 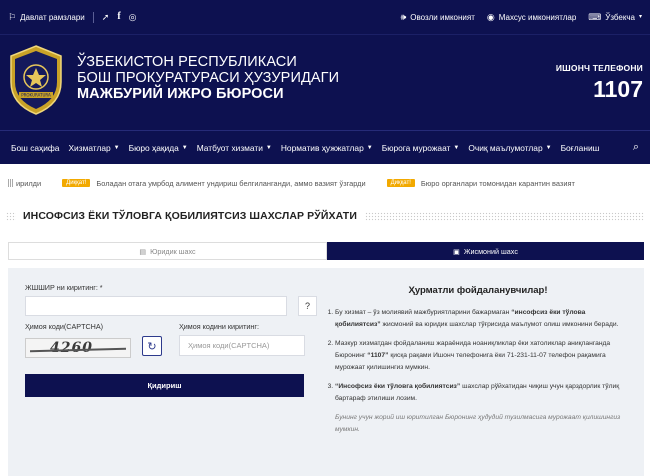 What do you see at coordinates (64, 326) in the screenshot?
I see `captcha-label: Ҳимоя коди(CAPTCHA)` at bounding box center [64, 326].